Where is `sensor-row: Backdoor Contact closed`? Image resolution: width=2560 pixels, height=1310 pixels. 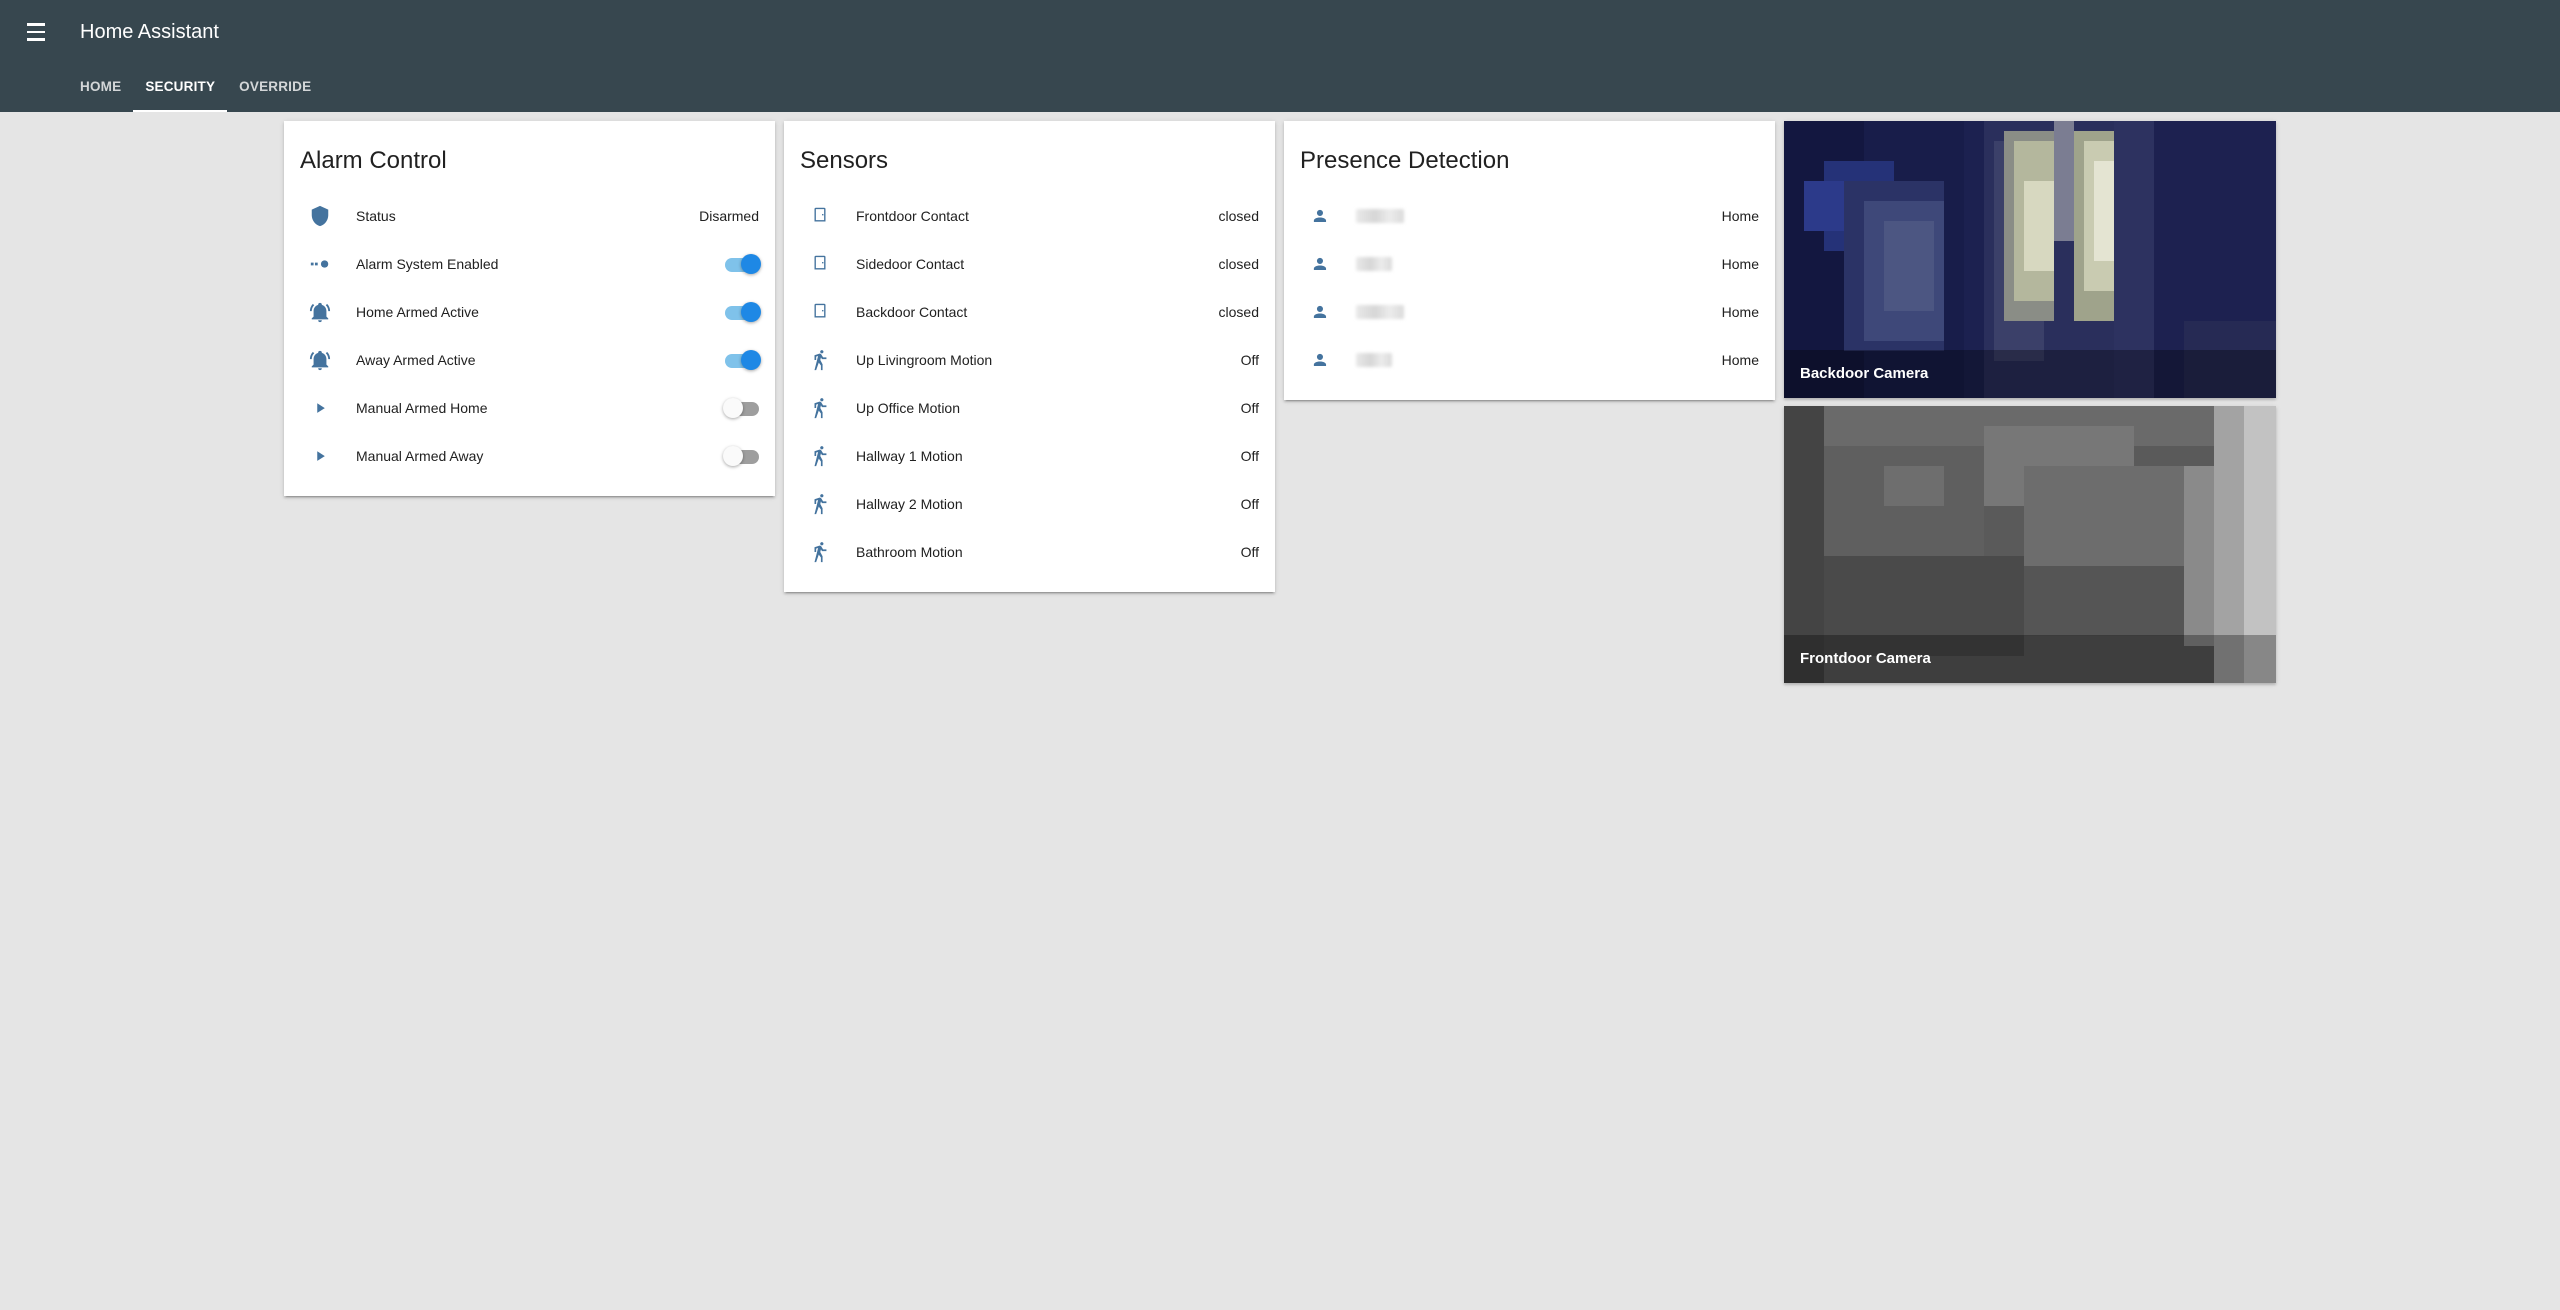
sensor-row: Backdoor Contact closed is located at coordinates (1029, 312).